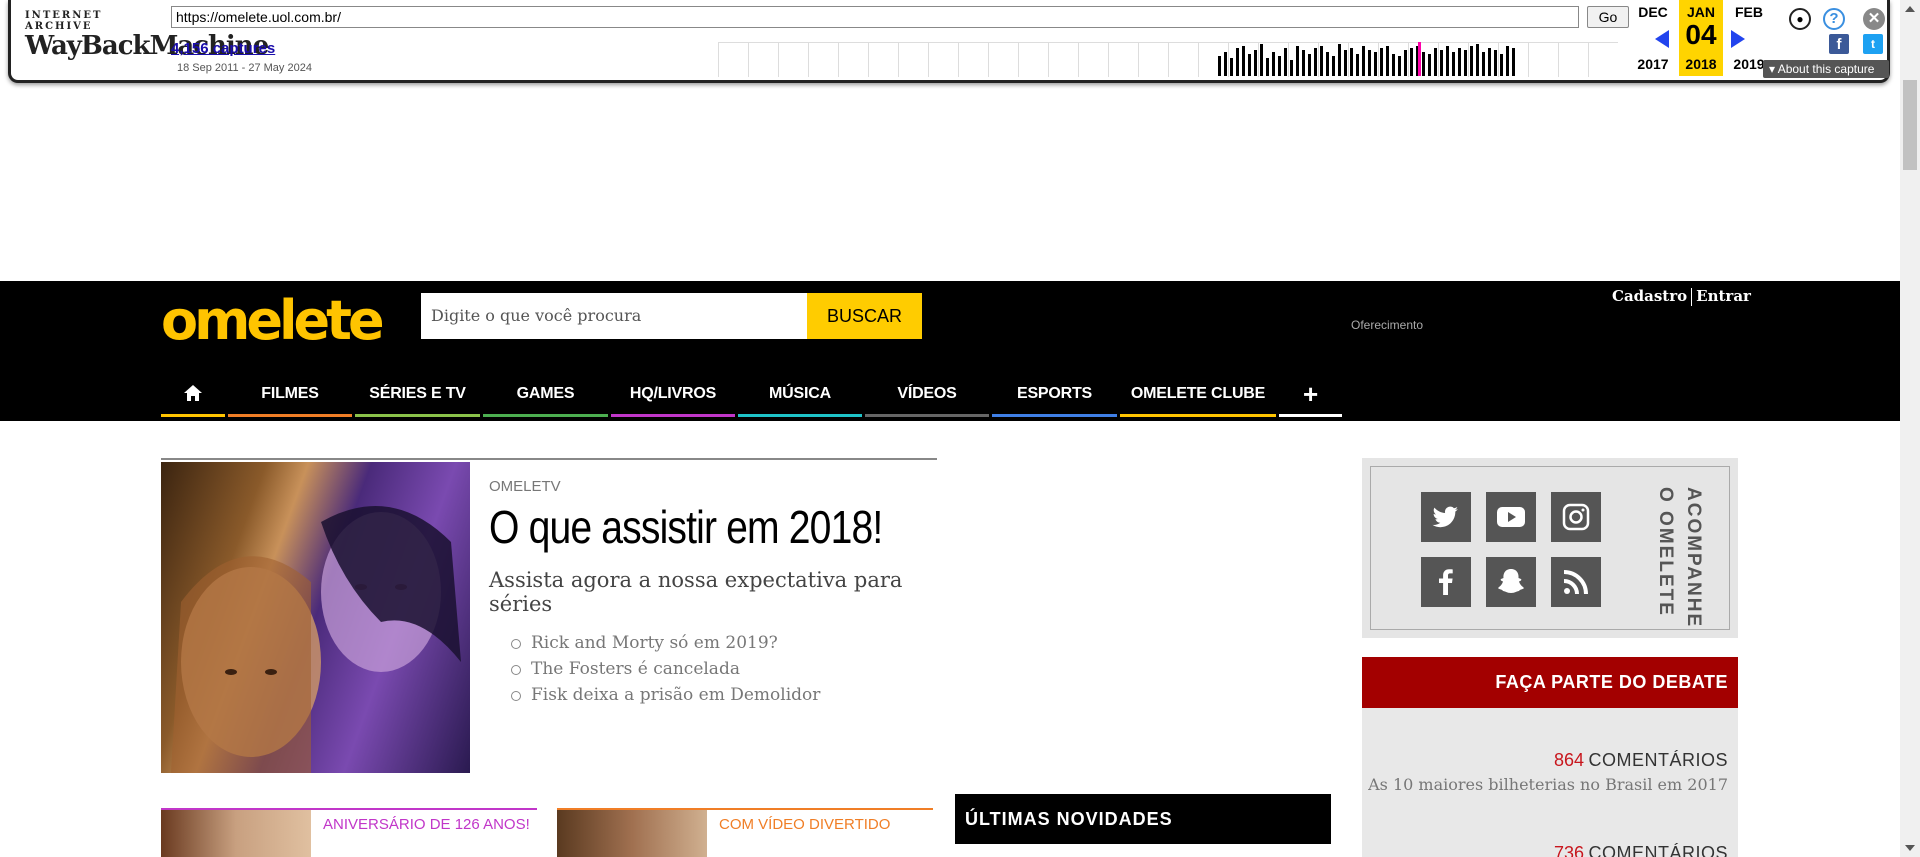 This screenshot has width=1920, height=857. I want to click on wayback-next-month-label: FEB, so click(1749, 12).